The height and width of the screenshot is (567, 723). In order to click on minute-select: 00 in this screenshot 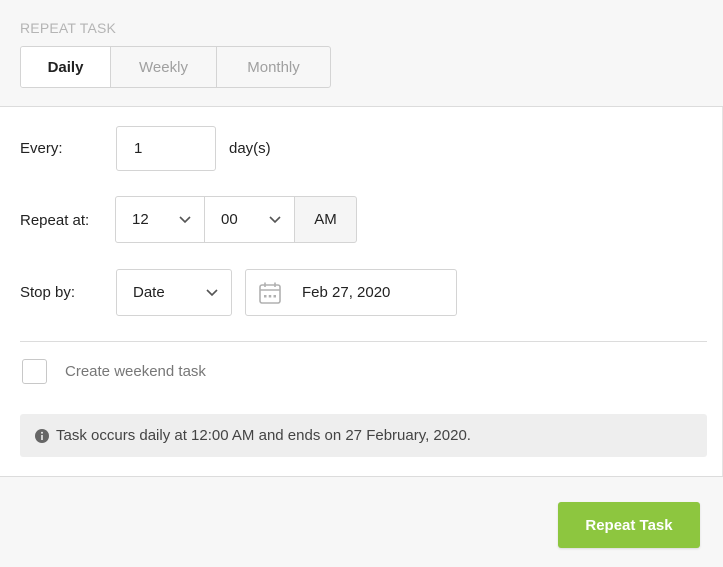, I will do `click(249, 219)`.